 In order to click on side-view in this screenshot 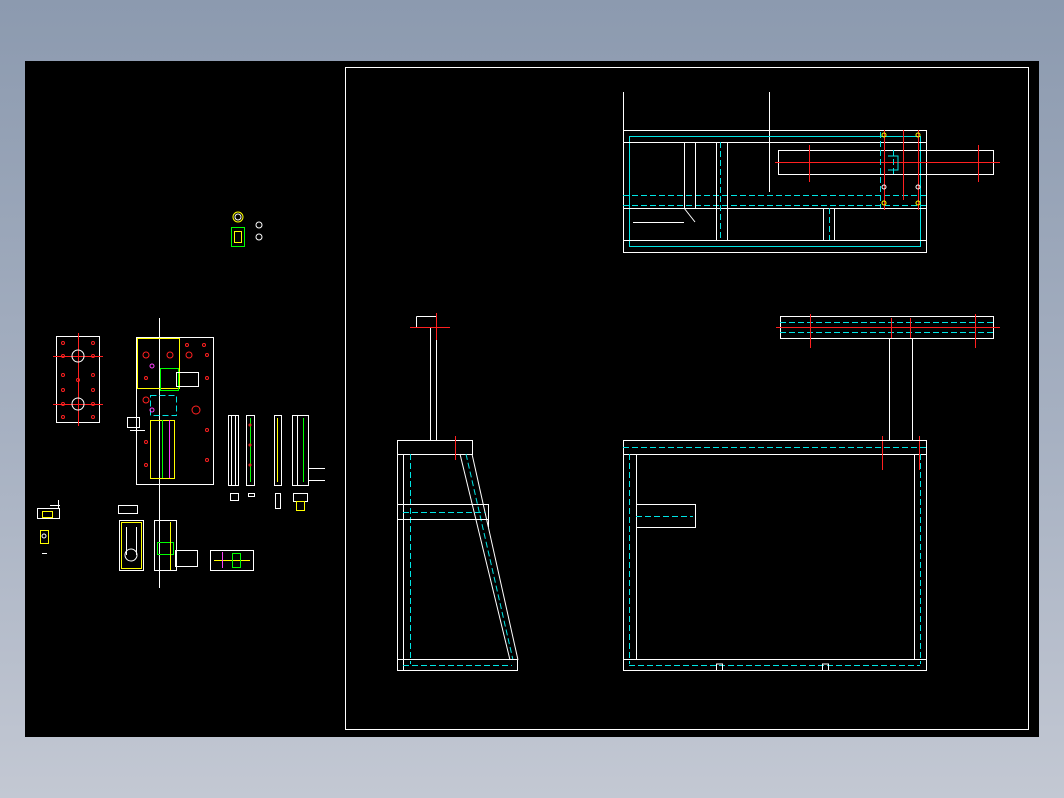, I will do `click(458, 492)`.